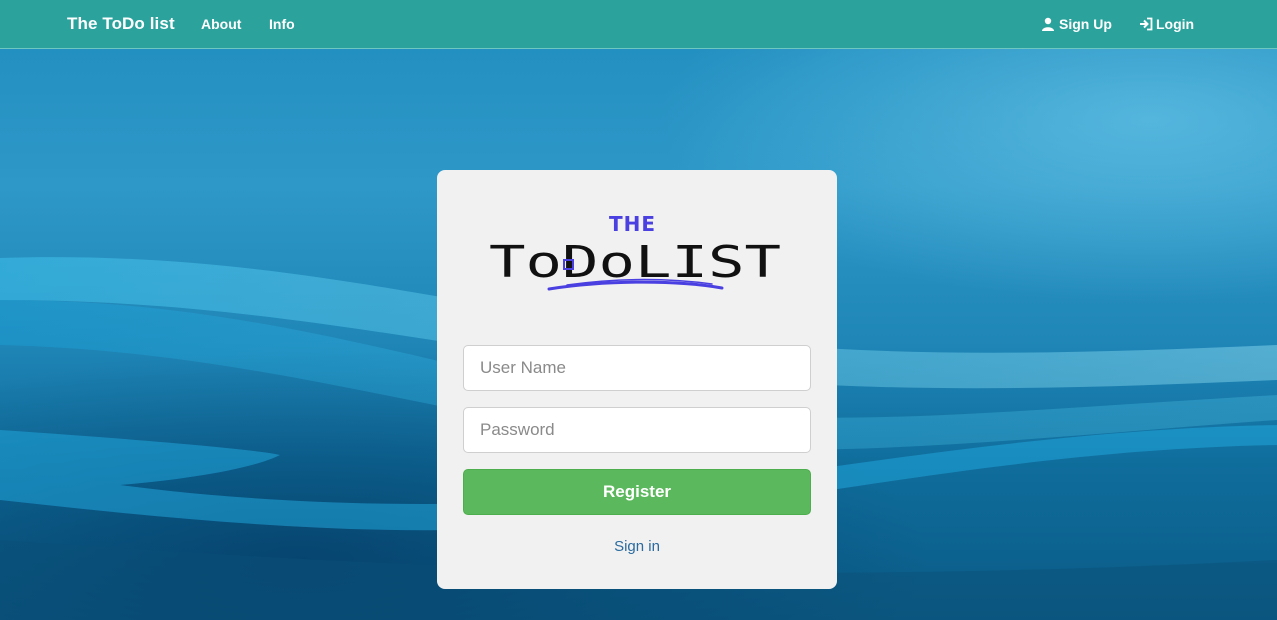 This screenshot has height=620, width=1277. What do you see at coordinates (282, 24) in the screenshot?
I see `nav-link-info: Info` at bounding box center [282, 24].